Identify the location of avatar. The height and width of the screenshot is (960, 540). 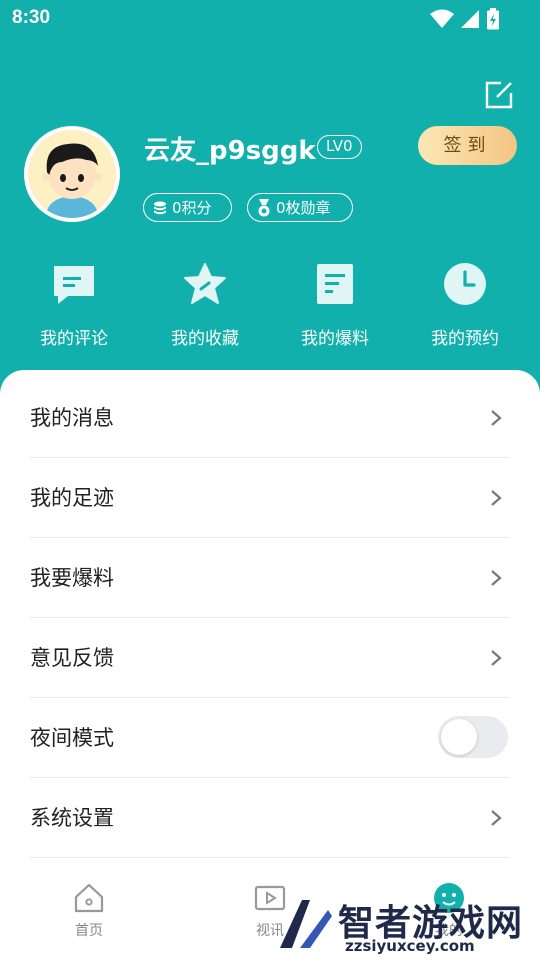
(72, 174).